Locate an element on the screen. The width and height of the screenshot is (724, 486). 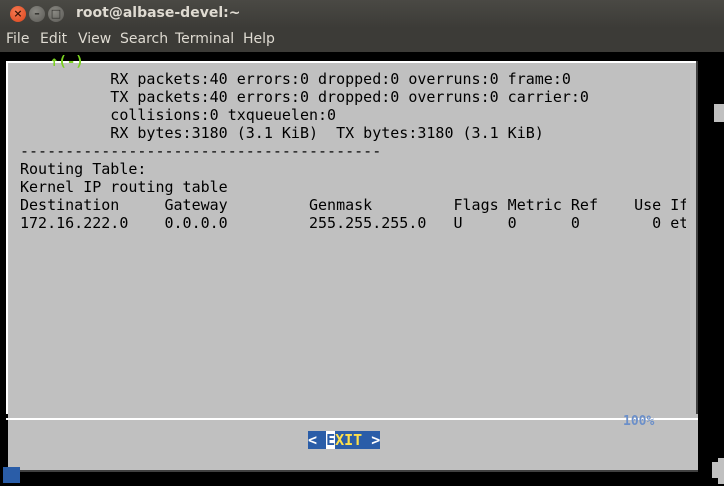
routing-table-title: Kernel IP routing table is located at coordinates (124, 187).